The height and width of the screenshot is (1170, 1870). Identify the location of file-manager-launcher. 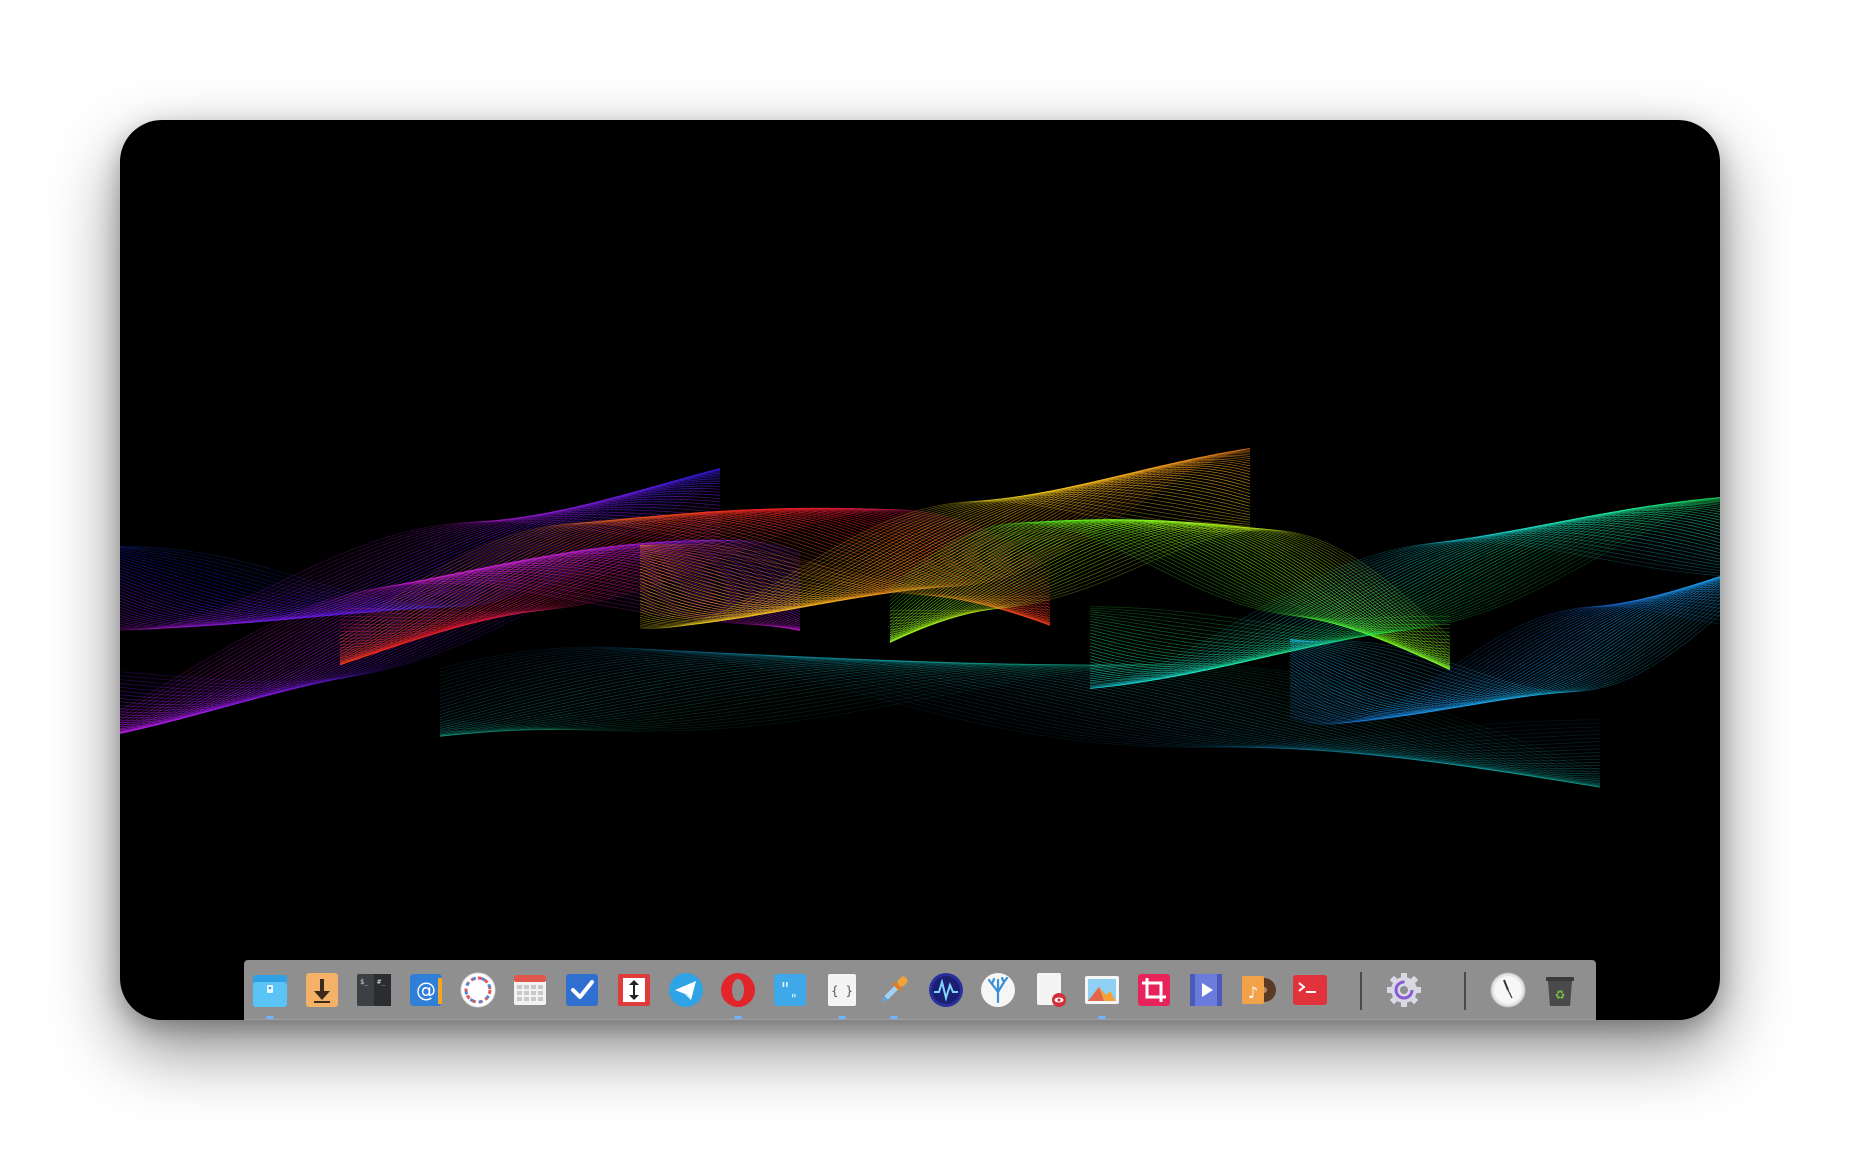
(270, 994).